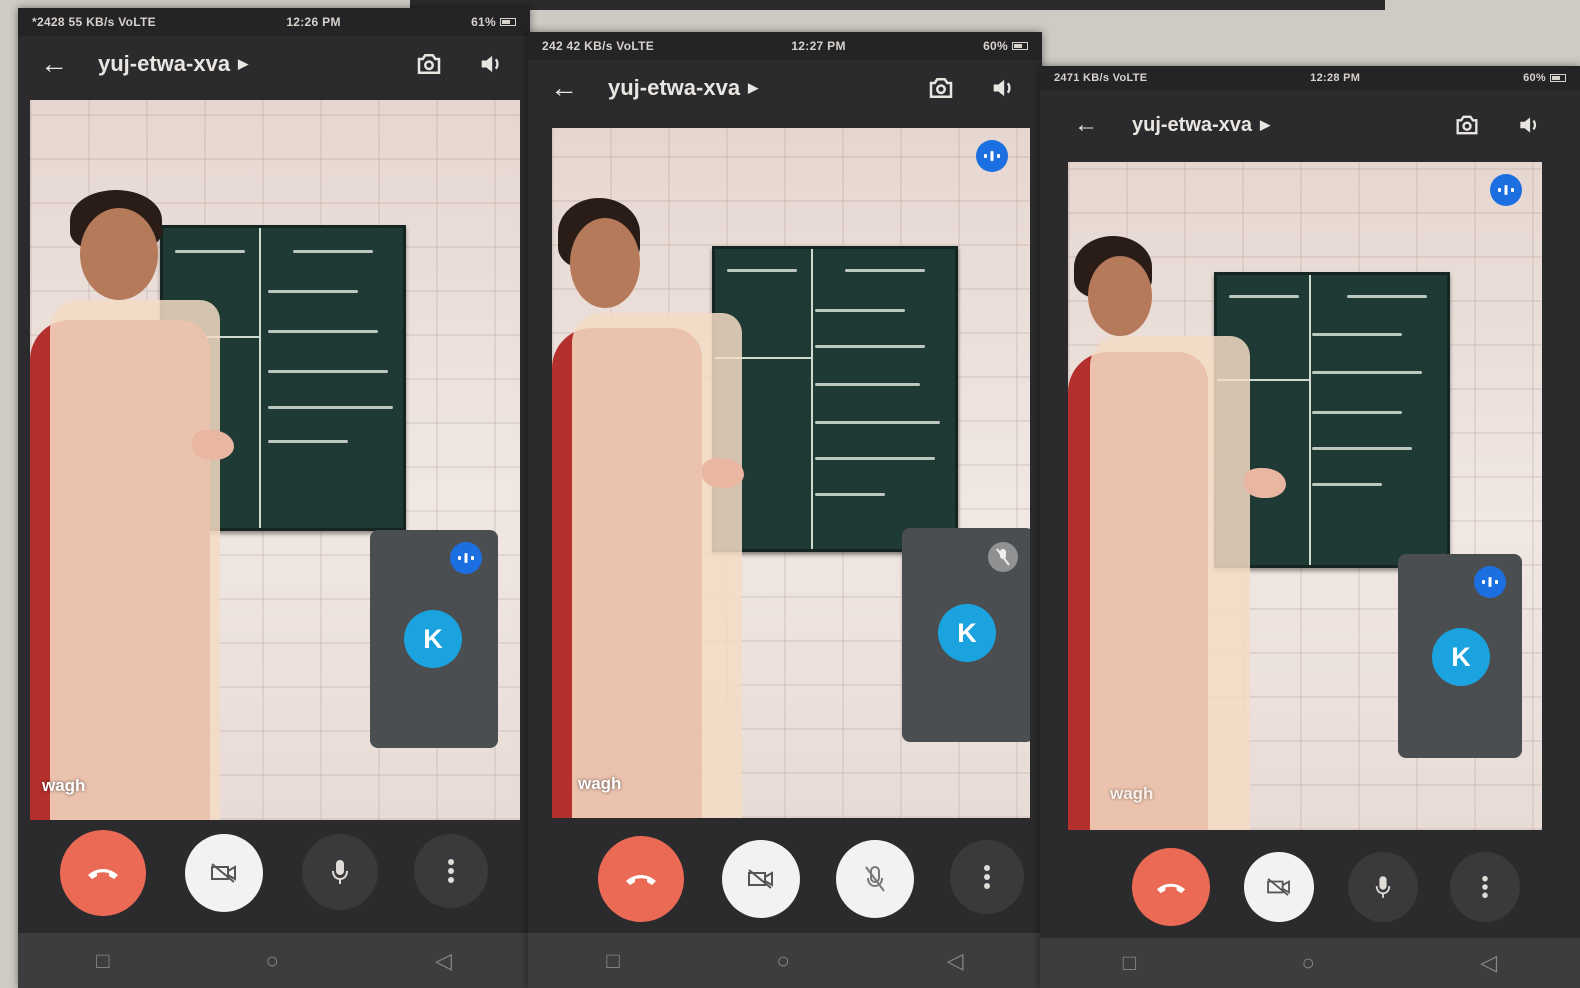  I want to click on status-bar: 2471 KB/s VoLTE 12:28 PM 60%, so click(1310, 78).